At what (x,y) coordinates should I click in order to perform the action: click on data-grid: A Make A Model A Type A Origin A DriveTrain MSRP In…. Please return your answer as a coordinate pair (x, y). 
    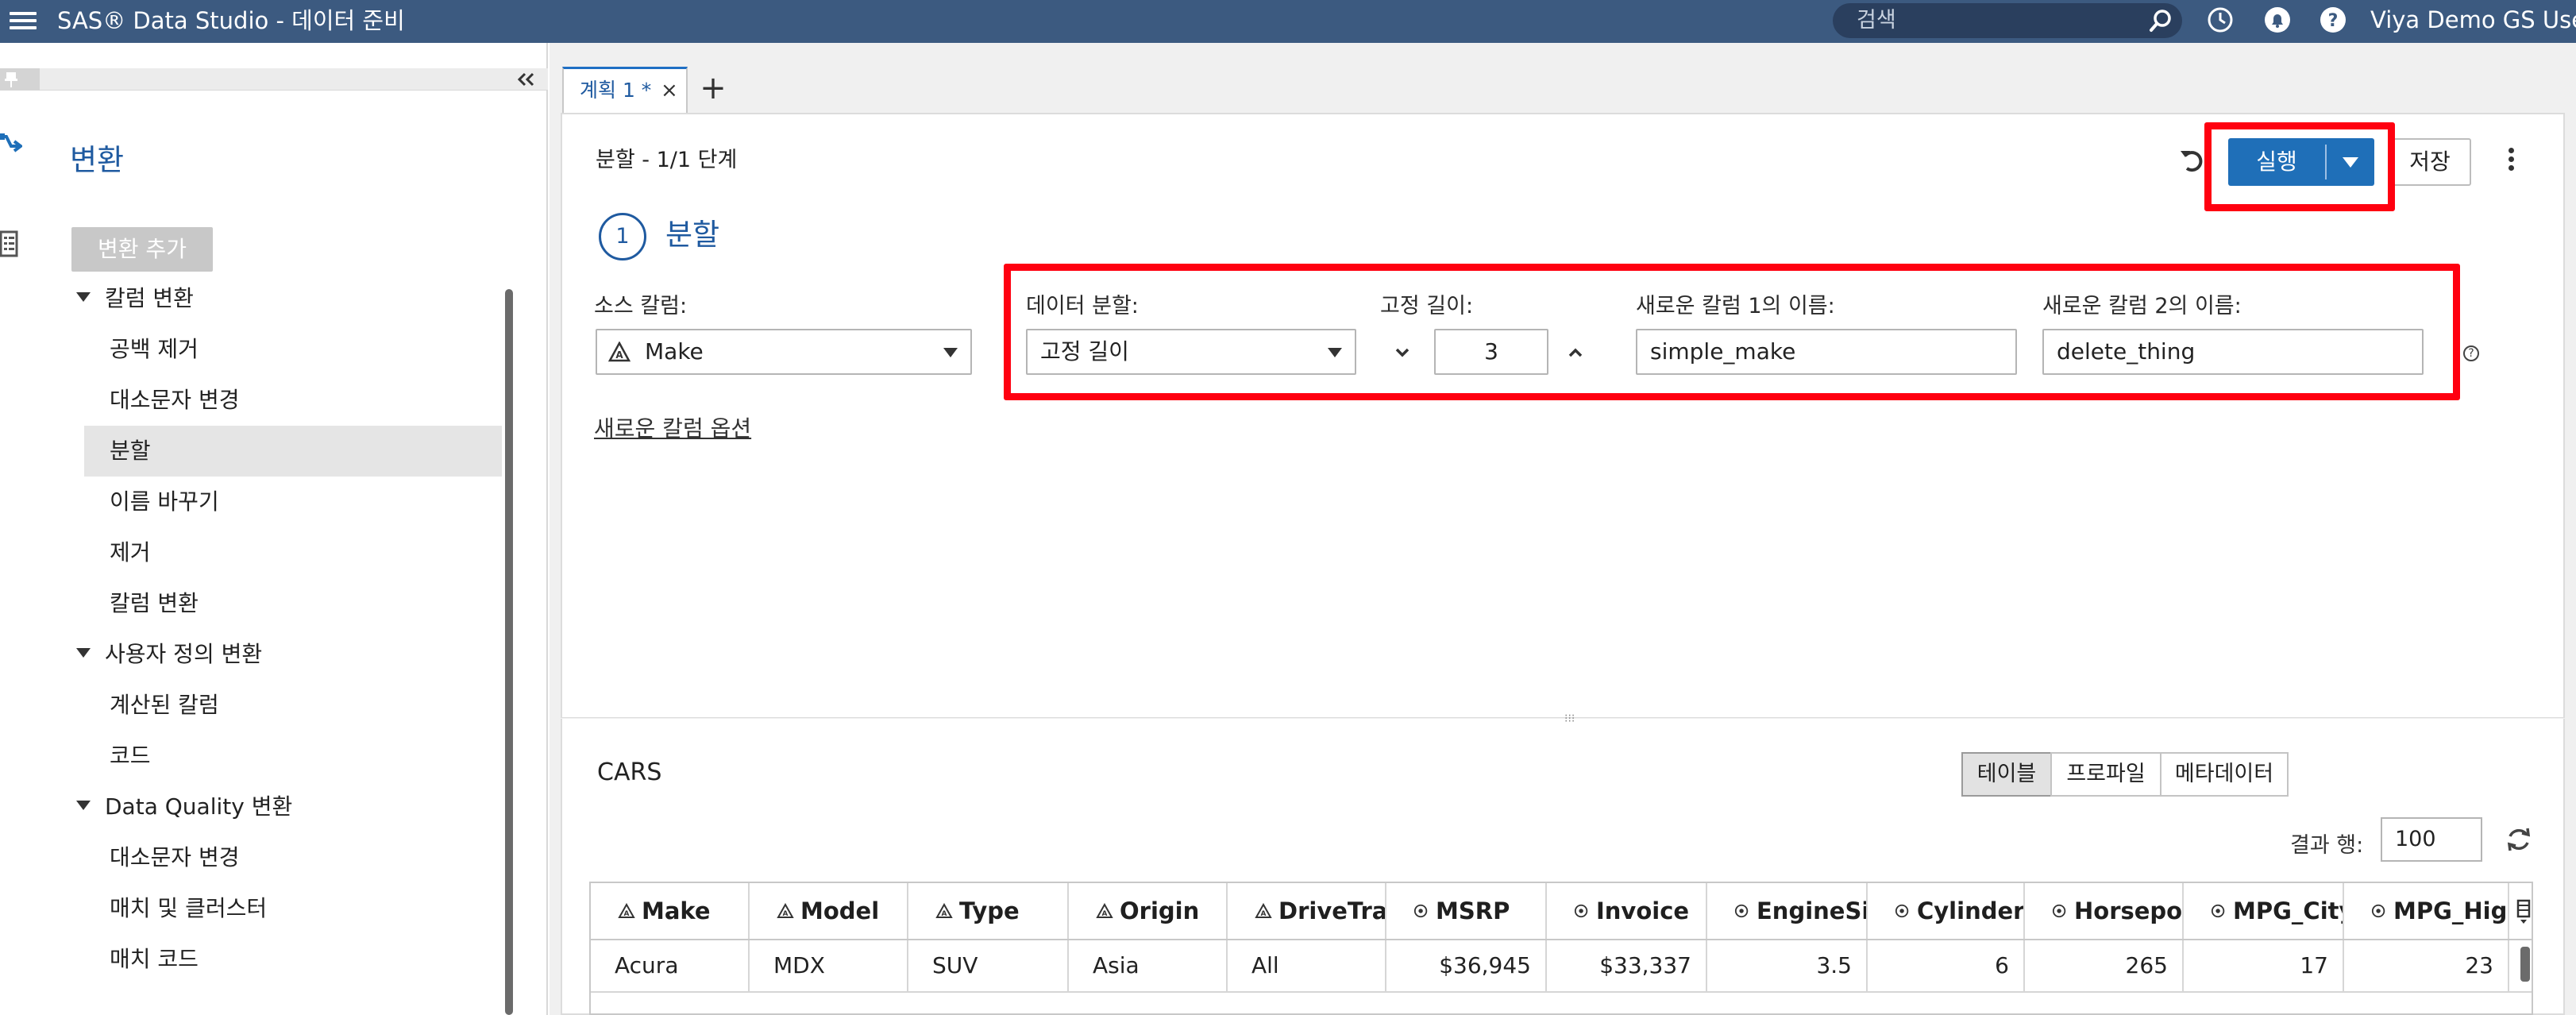
    Looking at the image, I should click on (1561, 949).